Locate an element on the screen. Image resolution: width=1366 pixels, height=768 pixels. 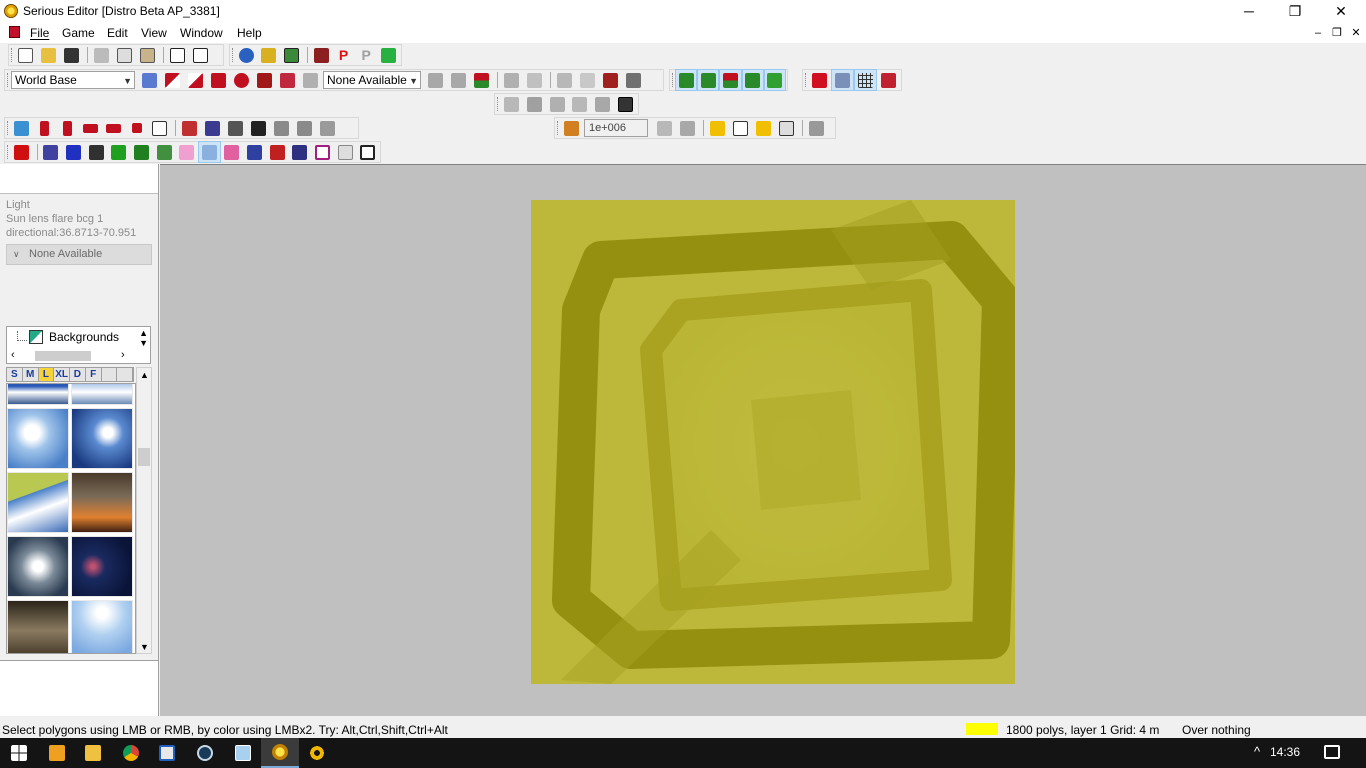
light-4-button is located at coordinates (786, 128).